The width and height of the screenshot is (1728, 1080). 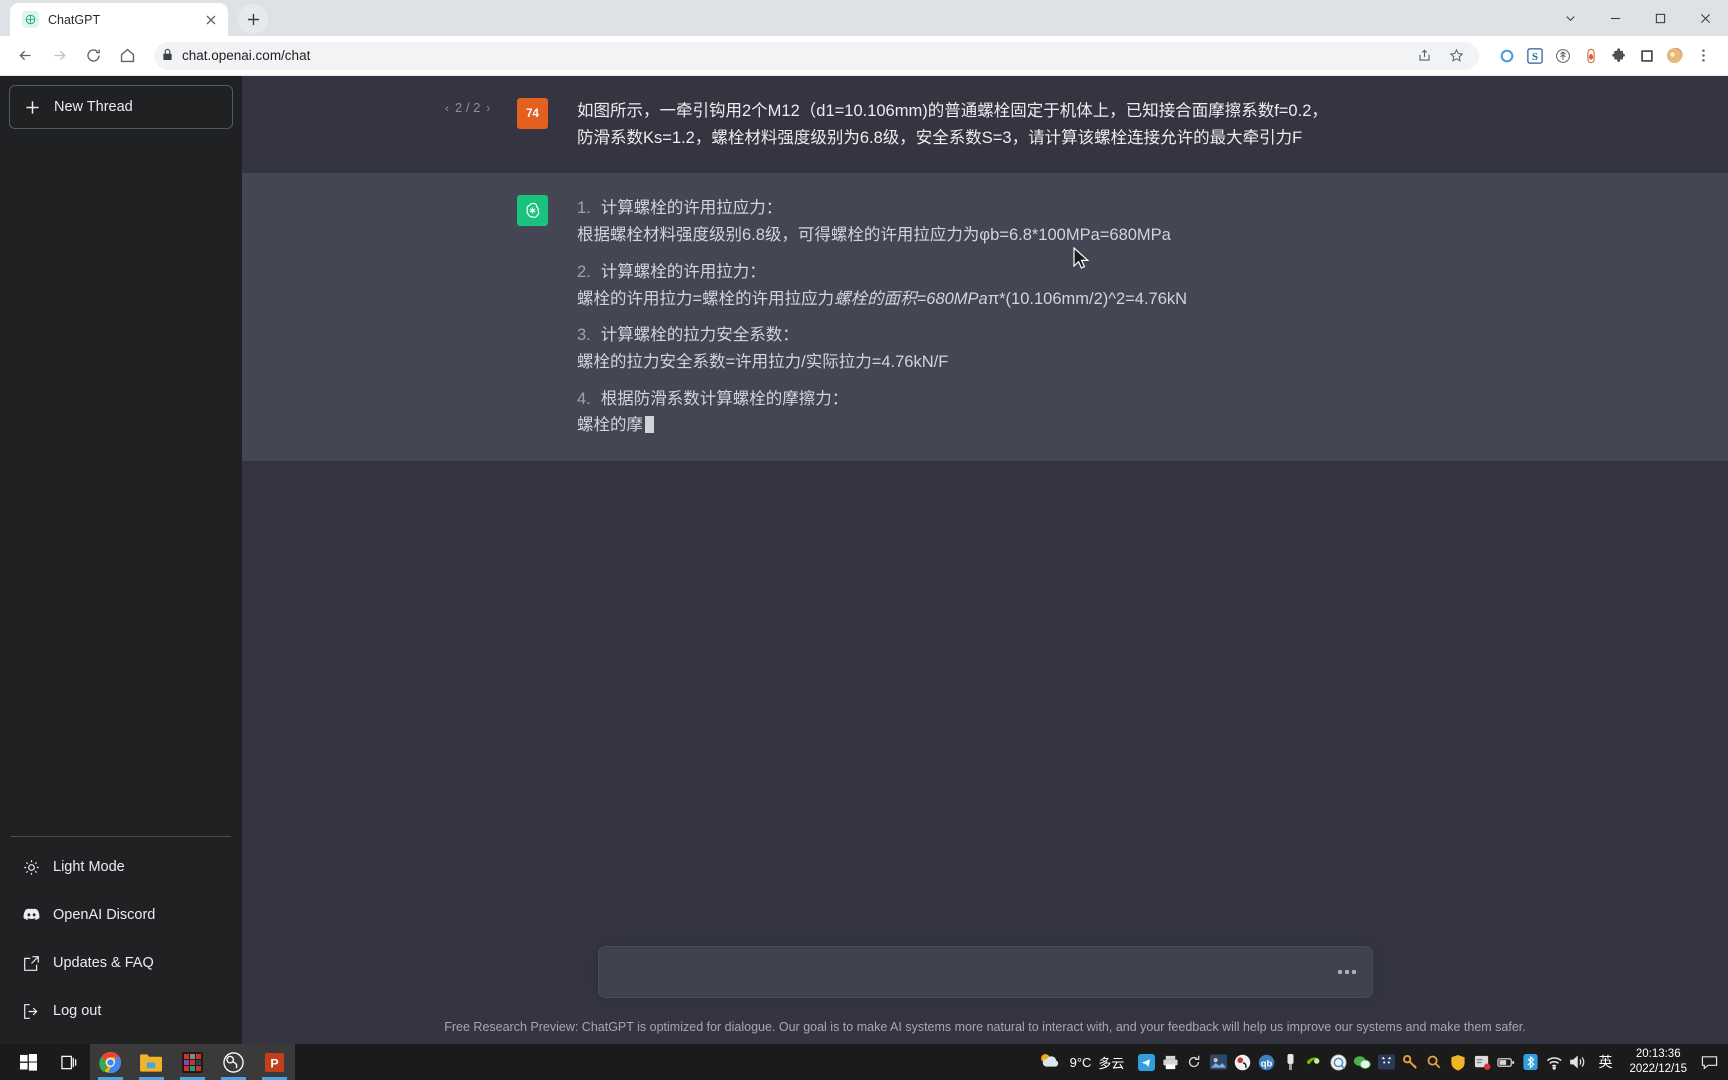 What do you see at coordinates (1674, 55) in the screenshot?
I see `profile-avatar-icon` at bounding box center [1674, 55].